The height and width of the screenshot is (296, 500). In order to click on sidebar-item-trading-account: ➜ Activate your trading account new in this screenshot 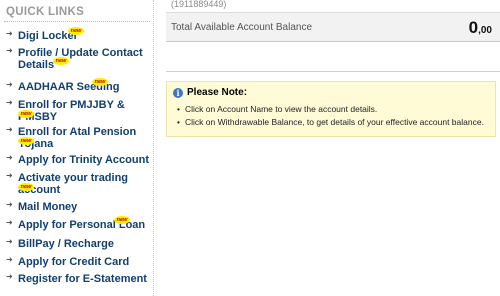, I will do `click(78, 183)`.